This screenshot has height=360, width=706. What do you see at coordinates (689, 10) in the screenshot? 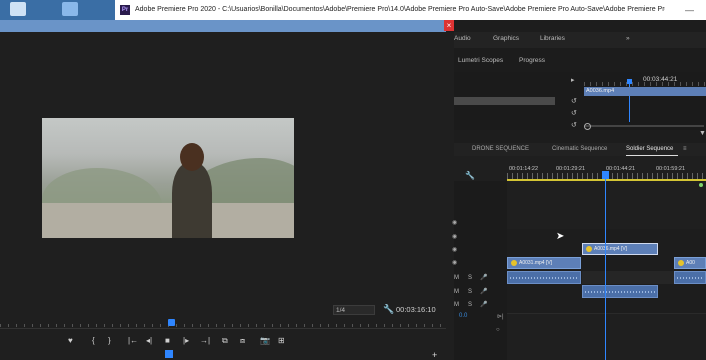
I see `minimize-button: —` at bounding box center [689, 10].